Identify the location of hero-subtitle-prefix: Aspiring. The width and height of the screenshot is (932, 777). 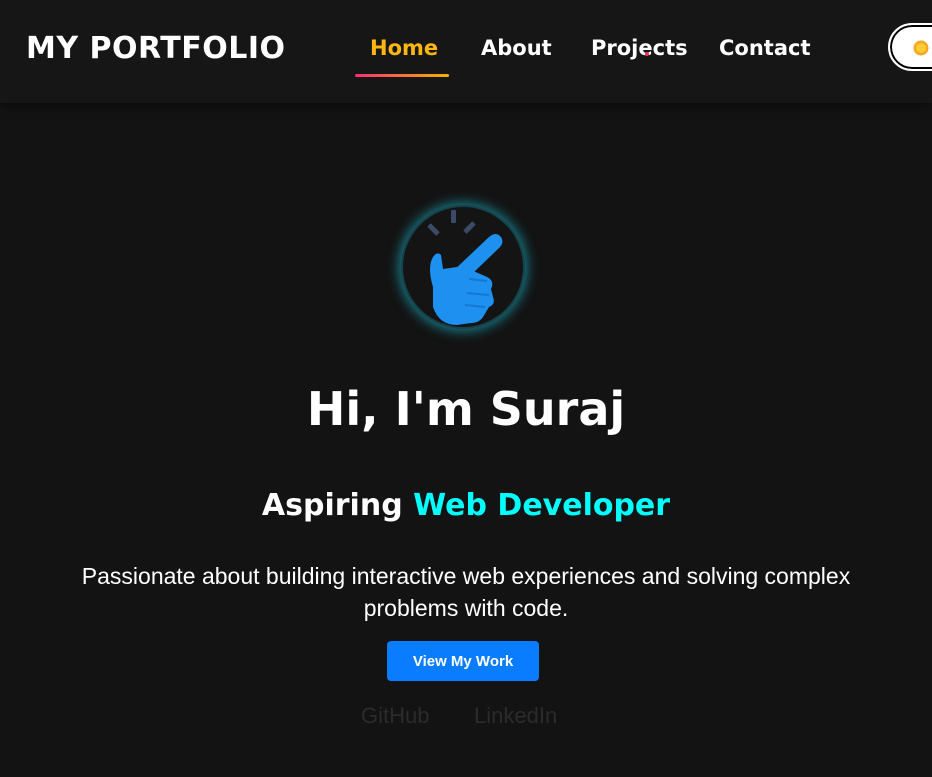
(332, 505).